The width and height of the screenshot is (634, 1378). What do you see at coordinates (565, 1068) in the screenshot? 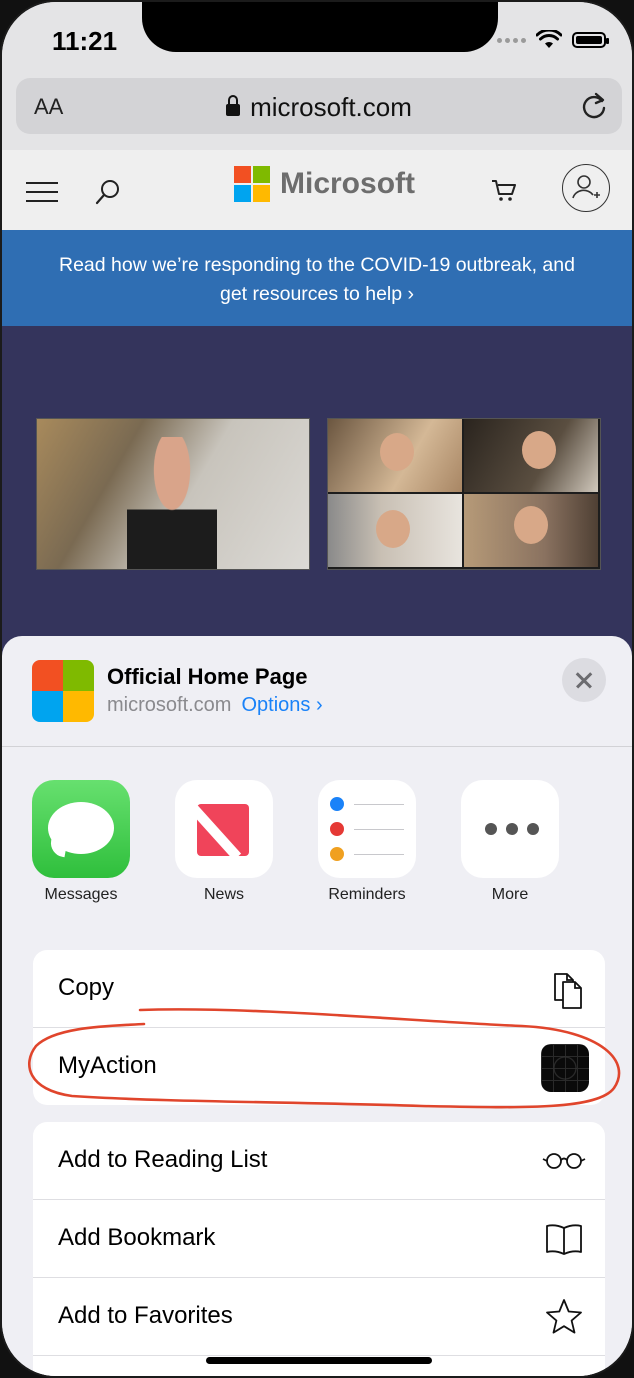
I see `myaction-icon` at bounding box center [565, 1068].